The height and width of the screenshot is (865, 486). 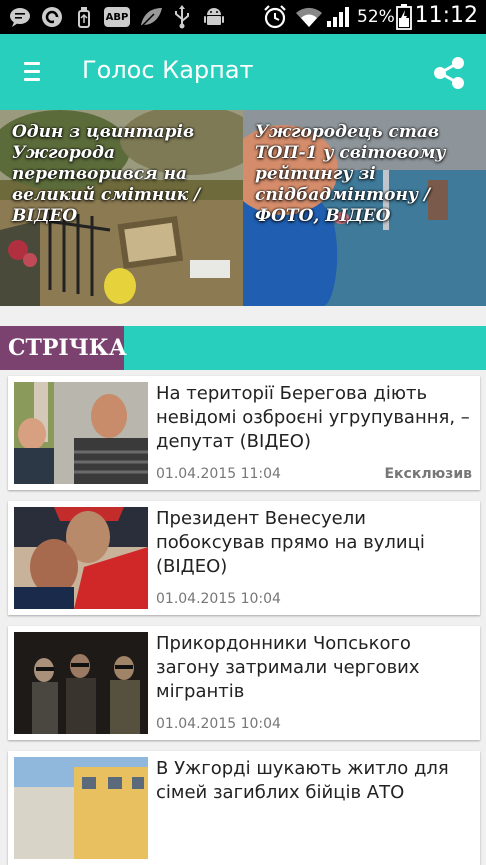 I want to click on wifi-icon, so click(x=309, y=17).